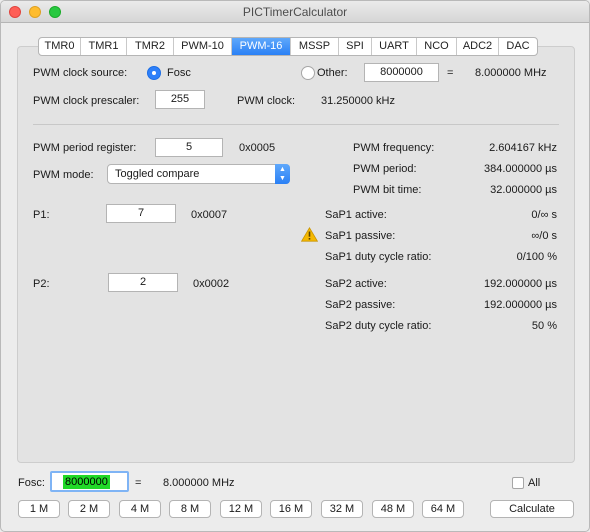 This screenshot has width=590, height=532. Describe the element at coordinates (309, 234) in the screenshot. I see `warning-triangle-icon` at that location.